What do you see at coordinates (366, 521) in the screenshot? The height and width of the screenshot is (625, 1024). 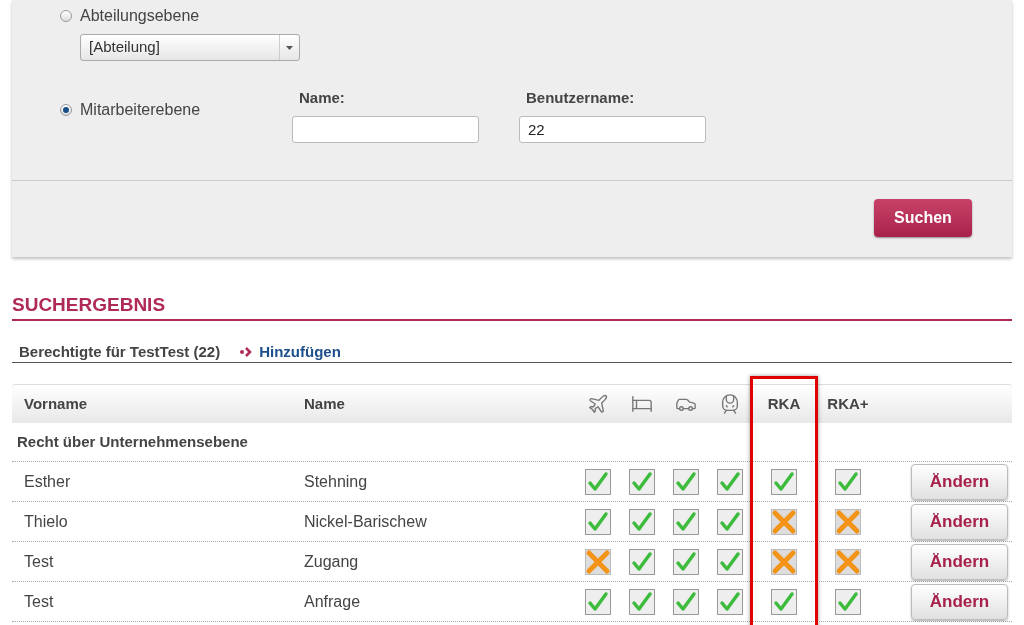 I see `table-cell-text: Nickel-Barischew` at bounding box center [366, 521].